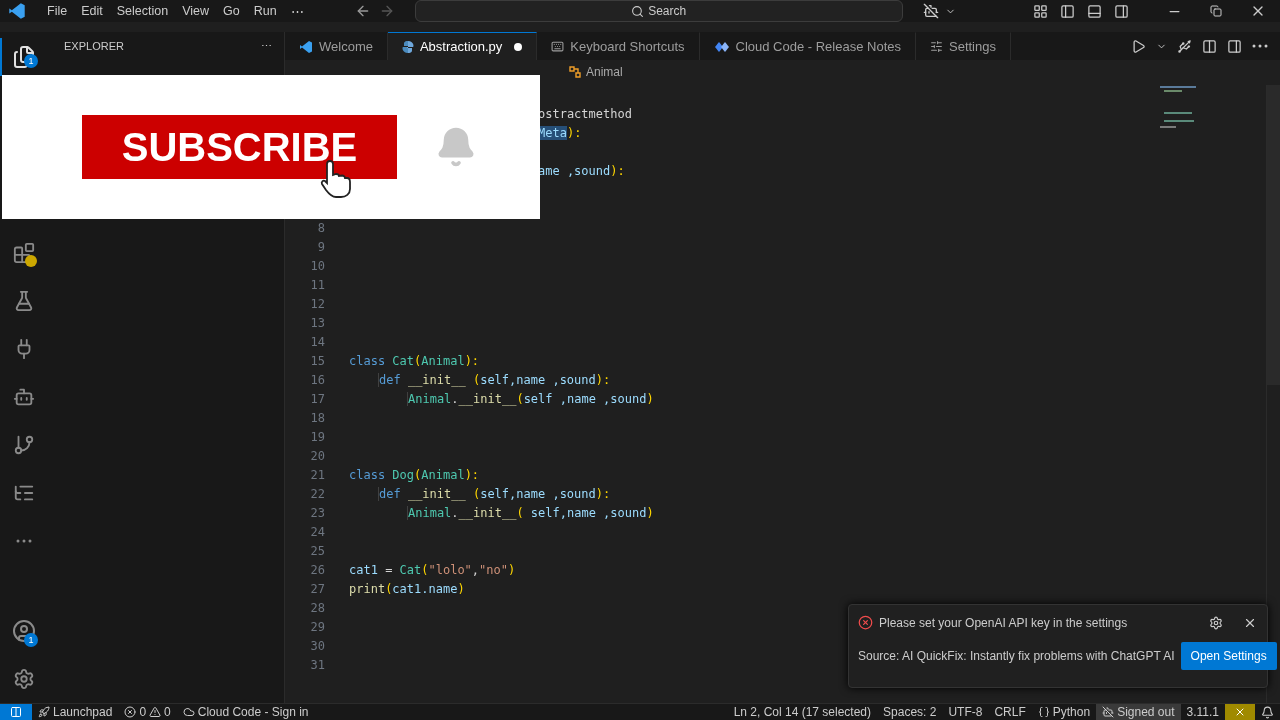 This screenshot has width=1280, height=720. I want to click on line-number: 20, so click(317, 455).